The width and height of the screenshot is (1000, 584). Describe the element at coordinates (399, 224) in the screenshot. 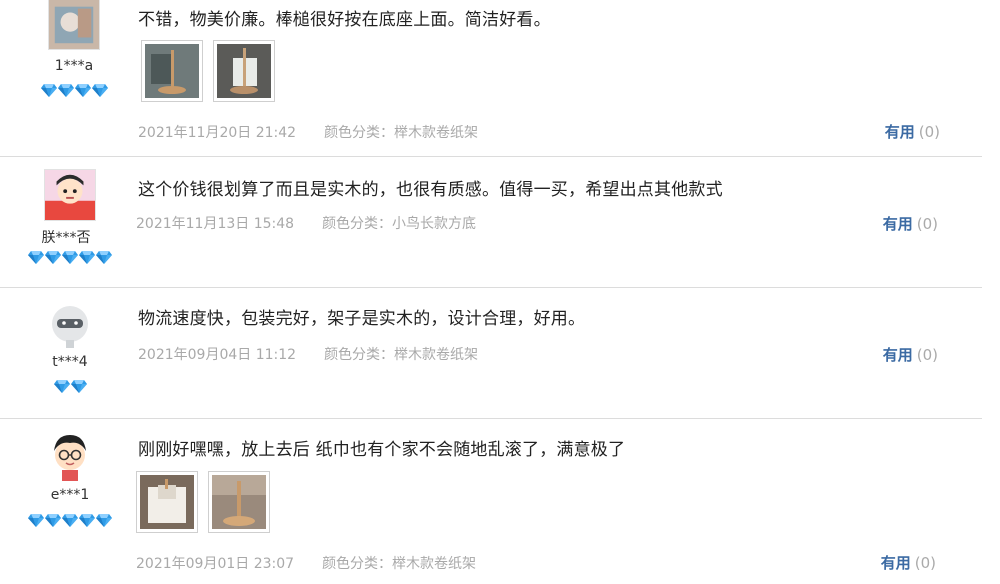

I see `review-sku: 颜色分类：小鸟长款方底` at that location.